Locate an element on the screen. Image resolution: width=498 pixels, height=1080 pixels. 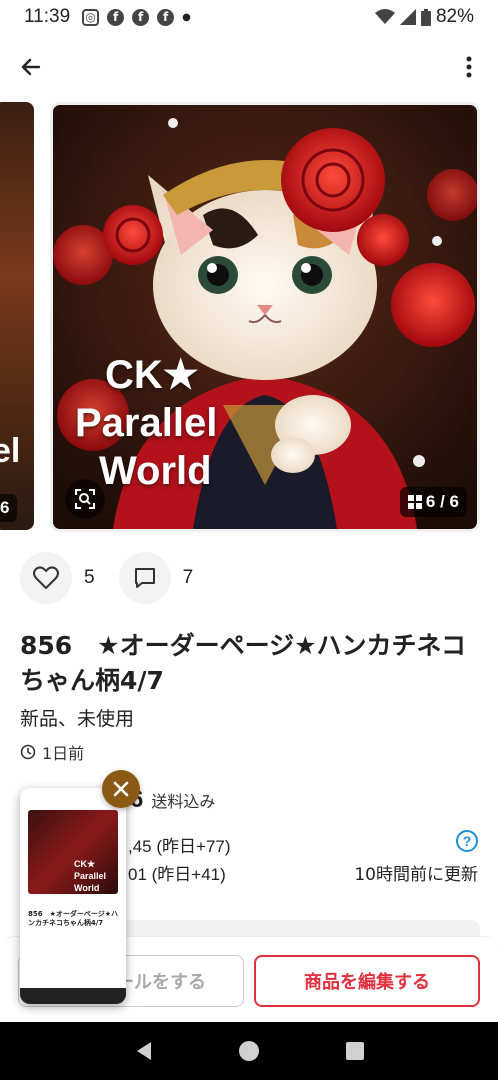
like-count: 5 is located at coordinates (89, 577).